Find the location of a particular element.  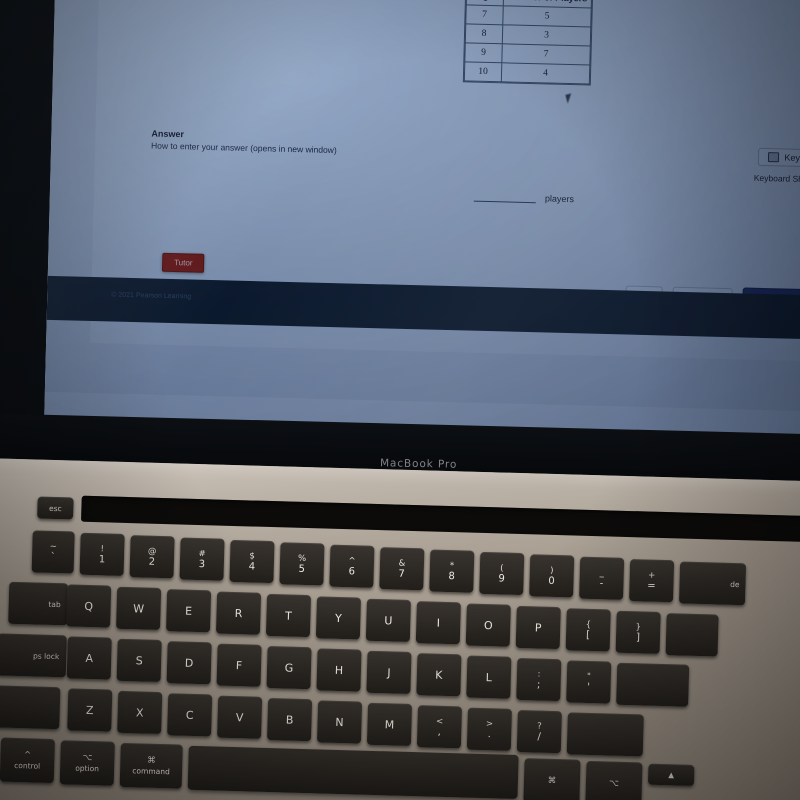

key-quote: " ' is located at coordinates (589, 682).